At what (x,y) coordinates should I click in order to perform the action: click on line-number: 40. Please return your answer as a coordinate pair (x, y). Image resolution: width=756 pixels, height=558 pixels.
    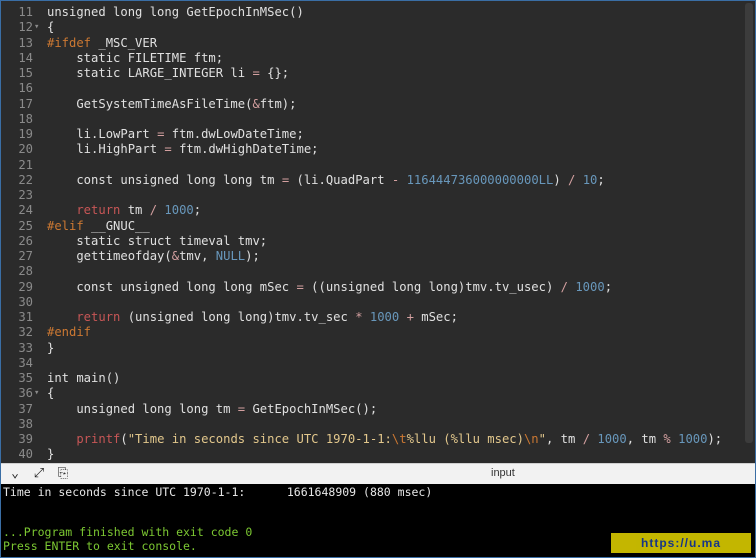
    Looking at the image, I should click on (25, 454).